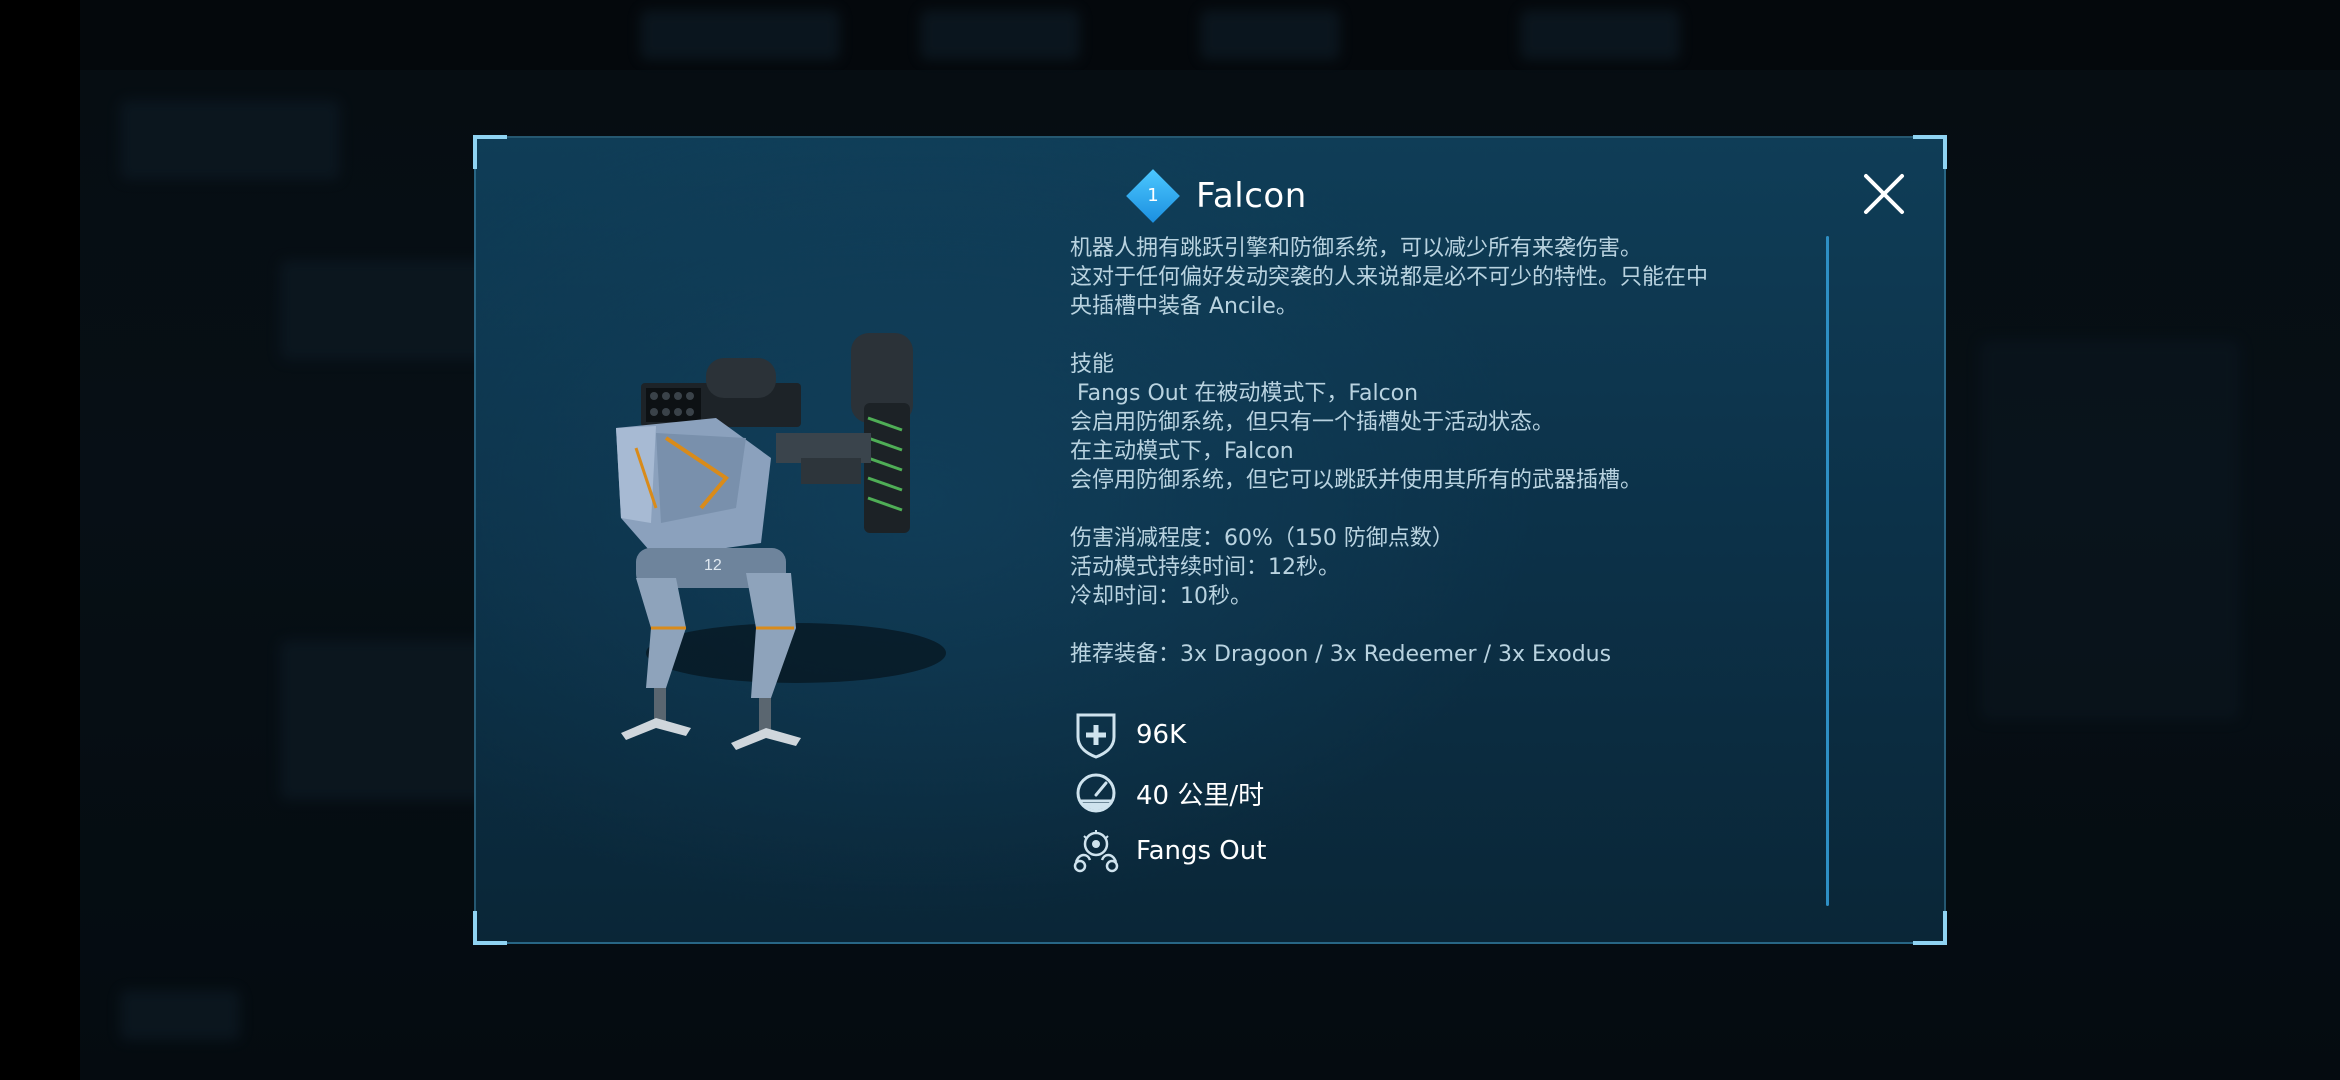  What do you see at coordinates (1827, 571) in the screenshot?
I see `description-scrollbar` at bounding box center [1827, 571].